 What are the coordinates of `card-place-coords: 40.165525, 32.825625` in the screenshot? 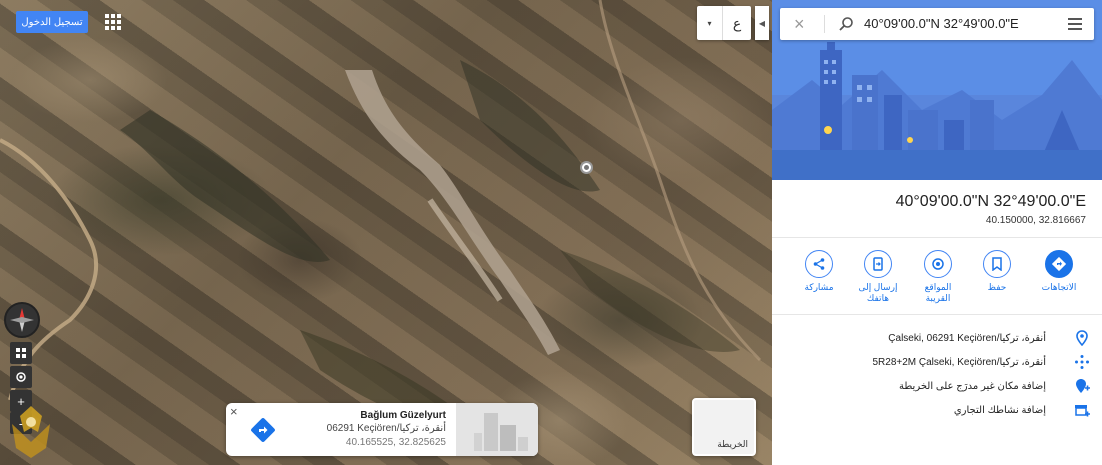 It's located at (395, 442).